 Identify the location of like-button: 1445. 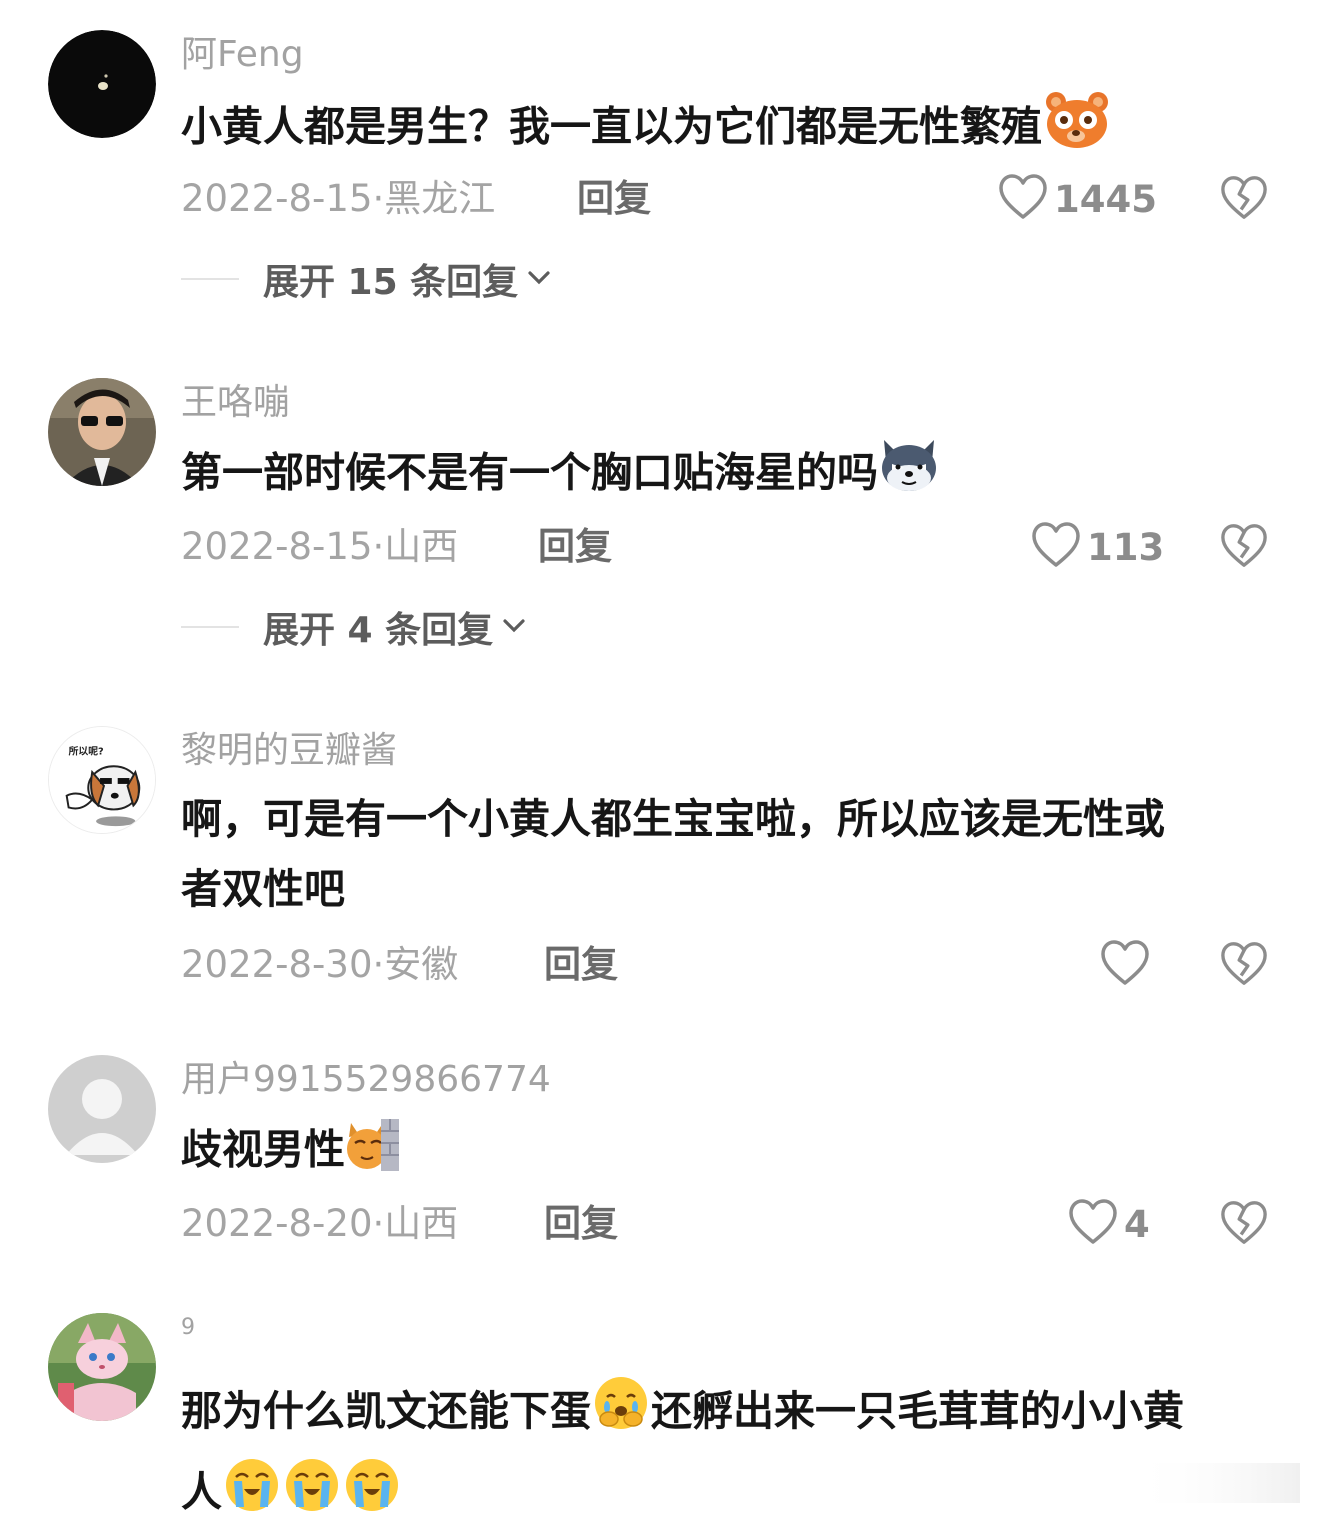
(1077, 199).